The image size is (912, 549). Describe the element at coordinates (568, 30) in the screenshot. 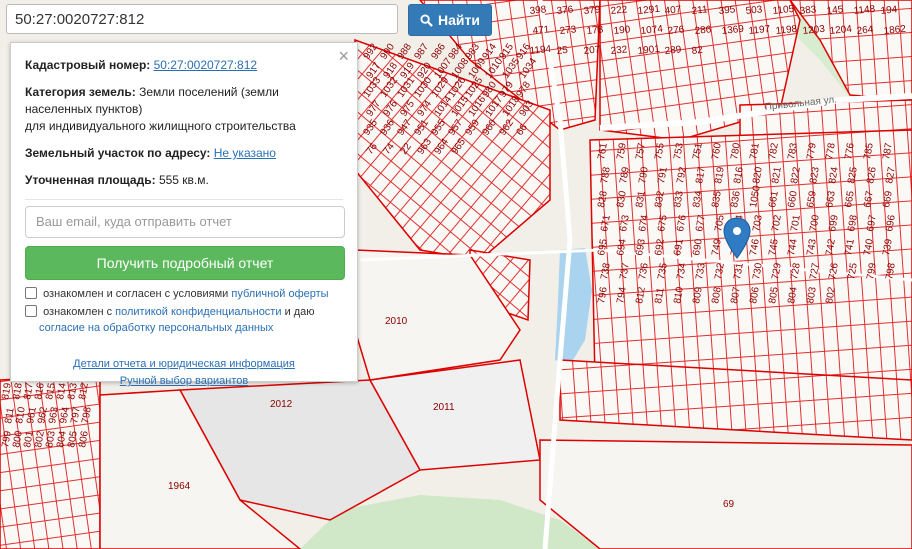

I see `plot-label: 273` at that location.